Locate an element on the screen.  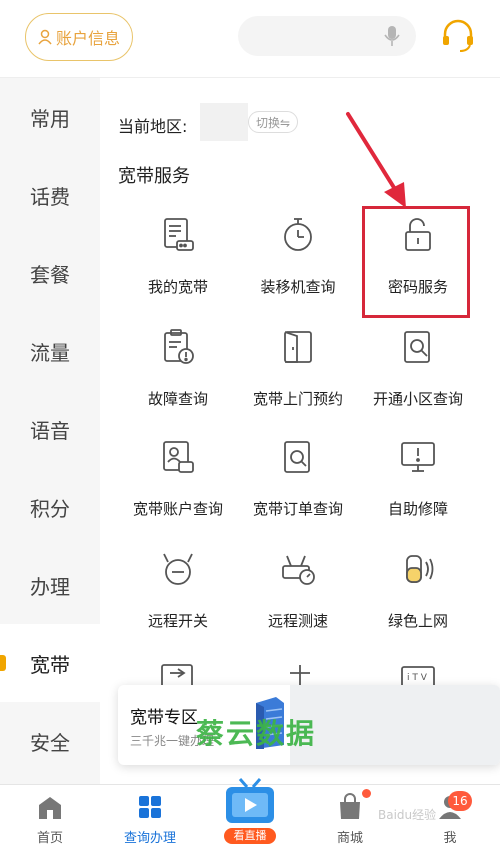
fault-doc-icon is located at coordinates (179, 346).